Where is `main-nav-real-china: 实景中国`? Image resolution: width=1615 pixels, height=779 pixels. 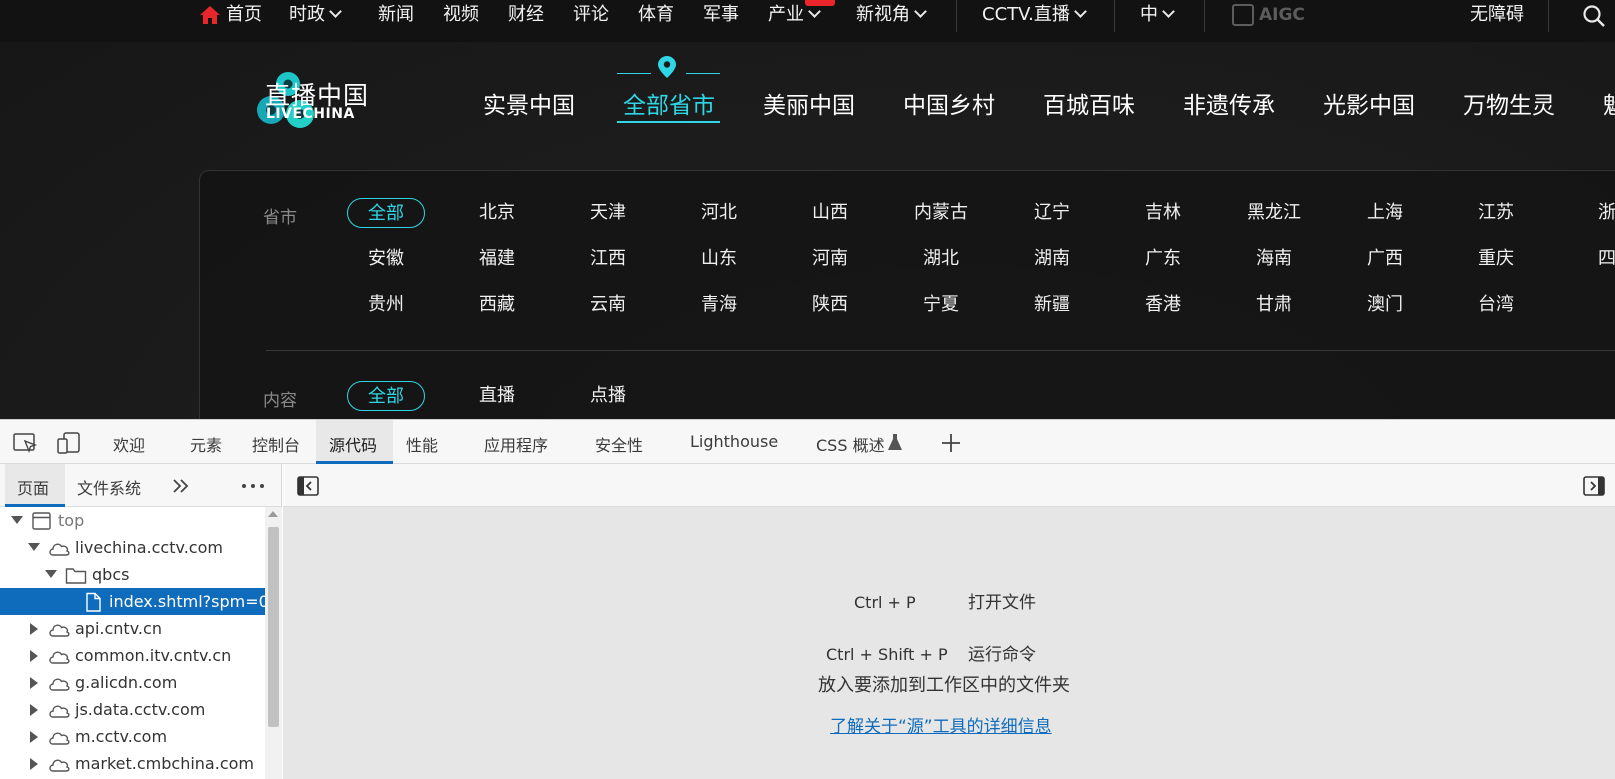
main-nav-real-china: 实景中国 is located at coordinates (529, 103).